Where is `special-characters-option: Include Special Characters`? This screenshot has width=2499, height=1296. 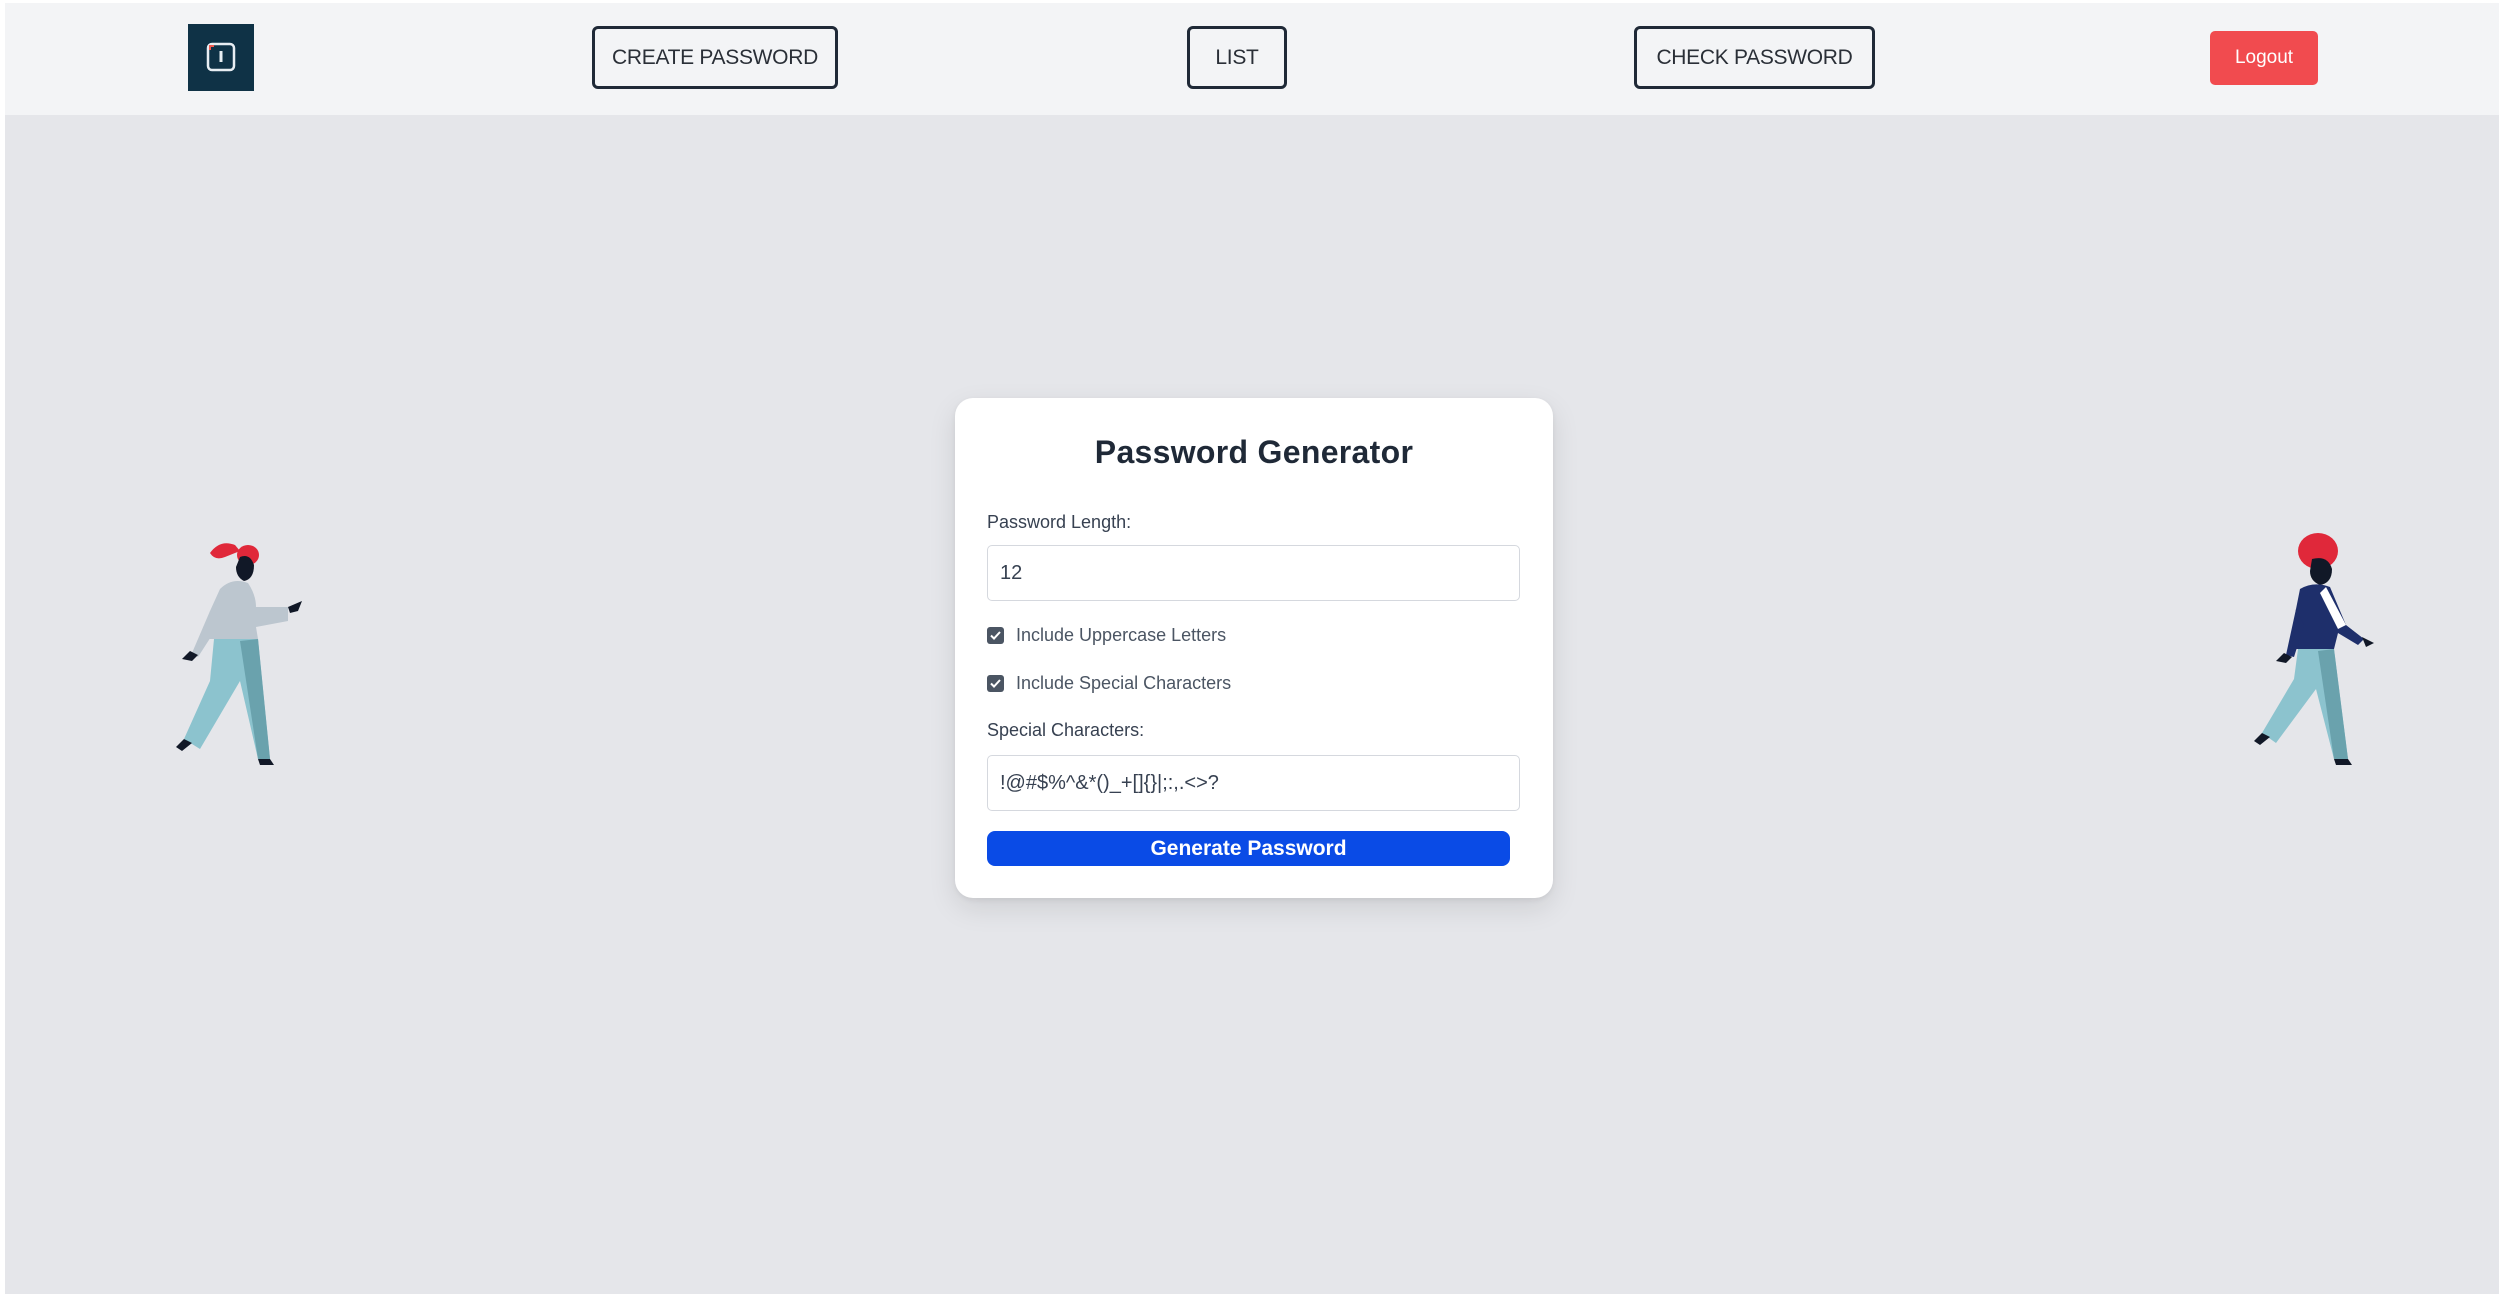
special-characters-option: Include Special Characters is located at coordinates (1109, 683).